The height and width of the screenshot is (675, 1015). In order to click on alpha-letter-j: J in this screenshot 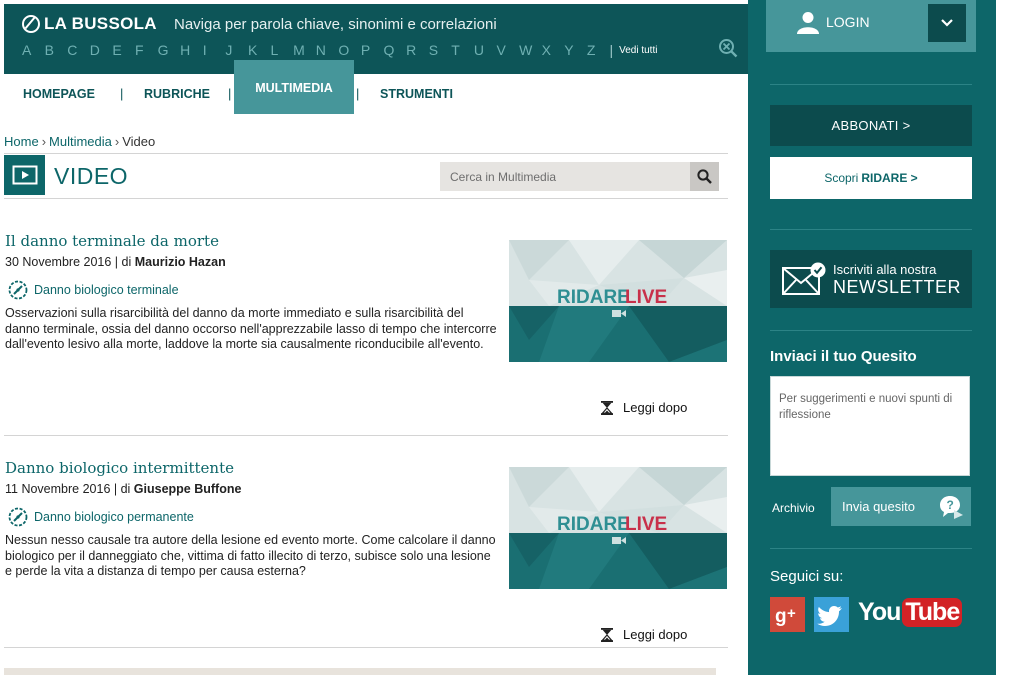, I will do `click(236, 50)`.